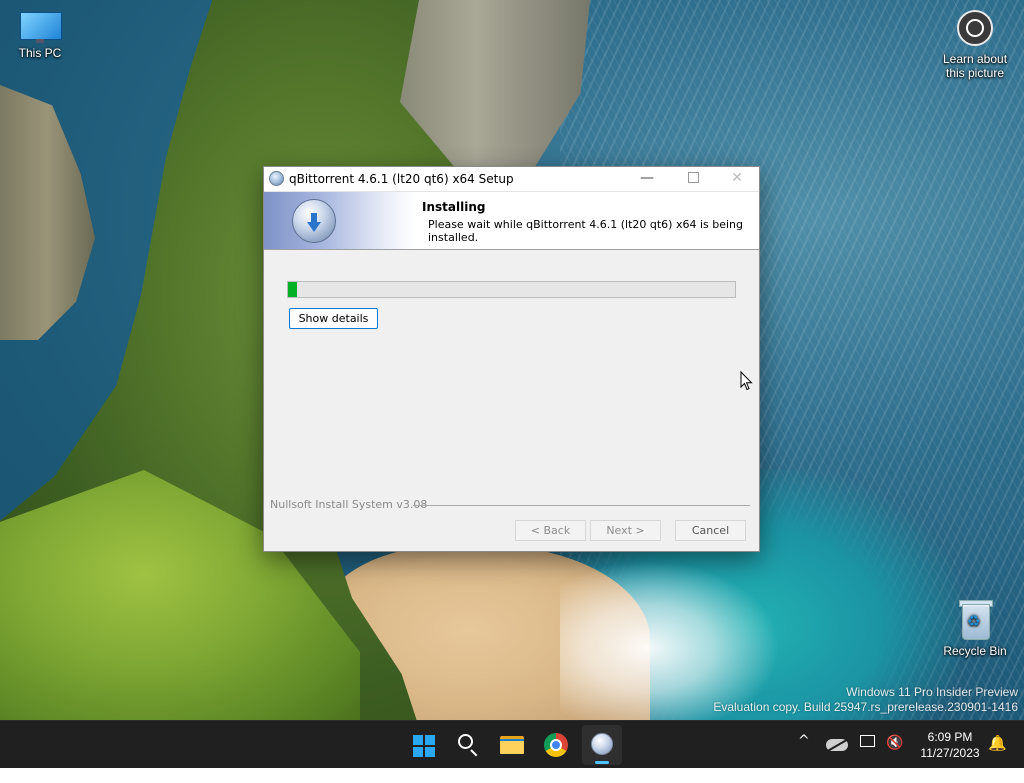  Describe the element at coordinates (339, 220) in the screenshot. I see `header-banner` at that location.